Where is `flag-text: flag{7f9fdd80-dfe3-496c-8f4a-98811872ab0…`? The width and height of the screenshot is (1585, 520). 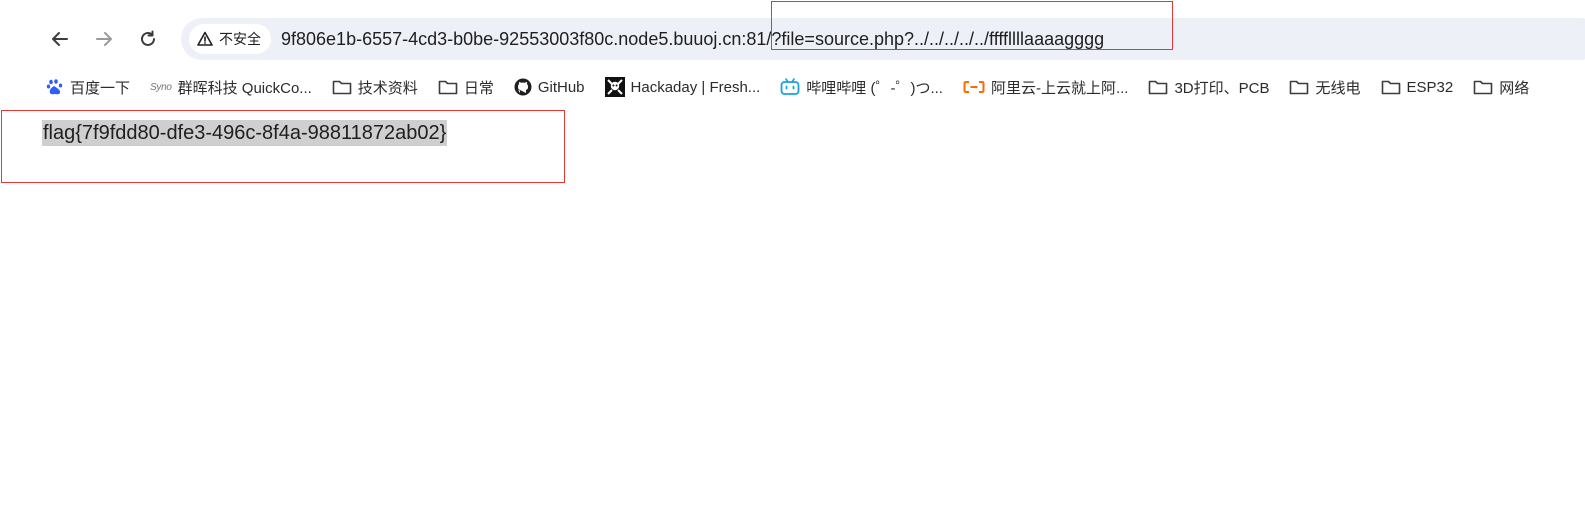
flag-text: flag{7f9fdd80-dfe3-496c-8f4a-98811872ab0… is located at coordinates (245, 133).